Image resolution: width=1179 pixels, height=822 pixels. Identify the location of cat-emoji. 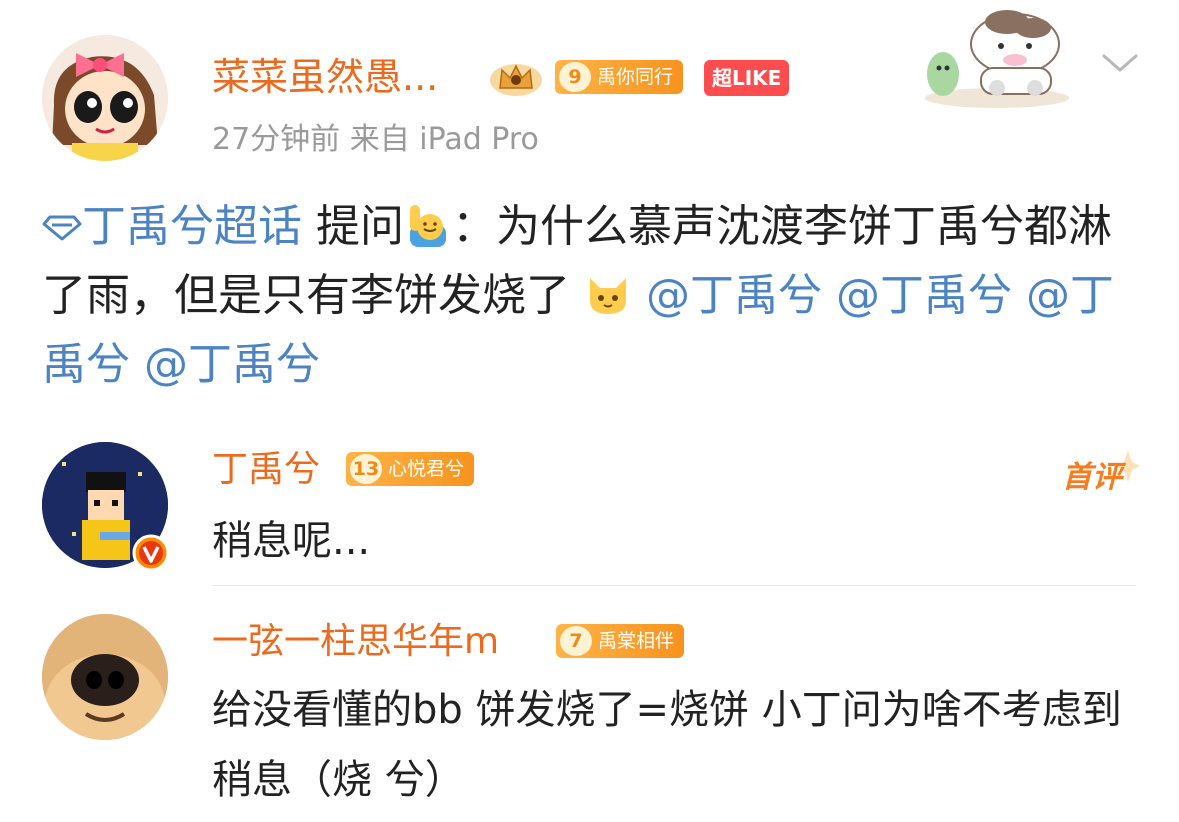
(608, 296).